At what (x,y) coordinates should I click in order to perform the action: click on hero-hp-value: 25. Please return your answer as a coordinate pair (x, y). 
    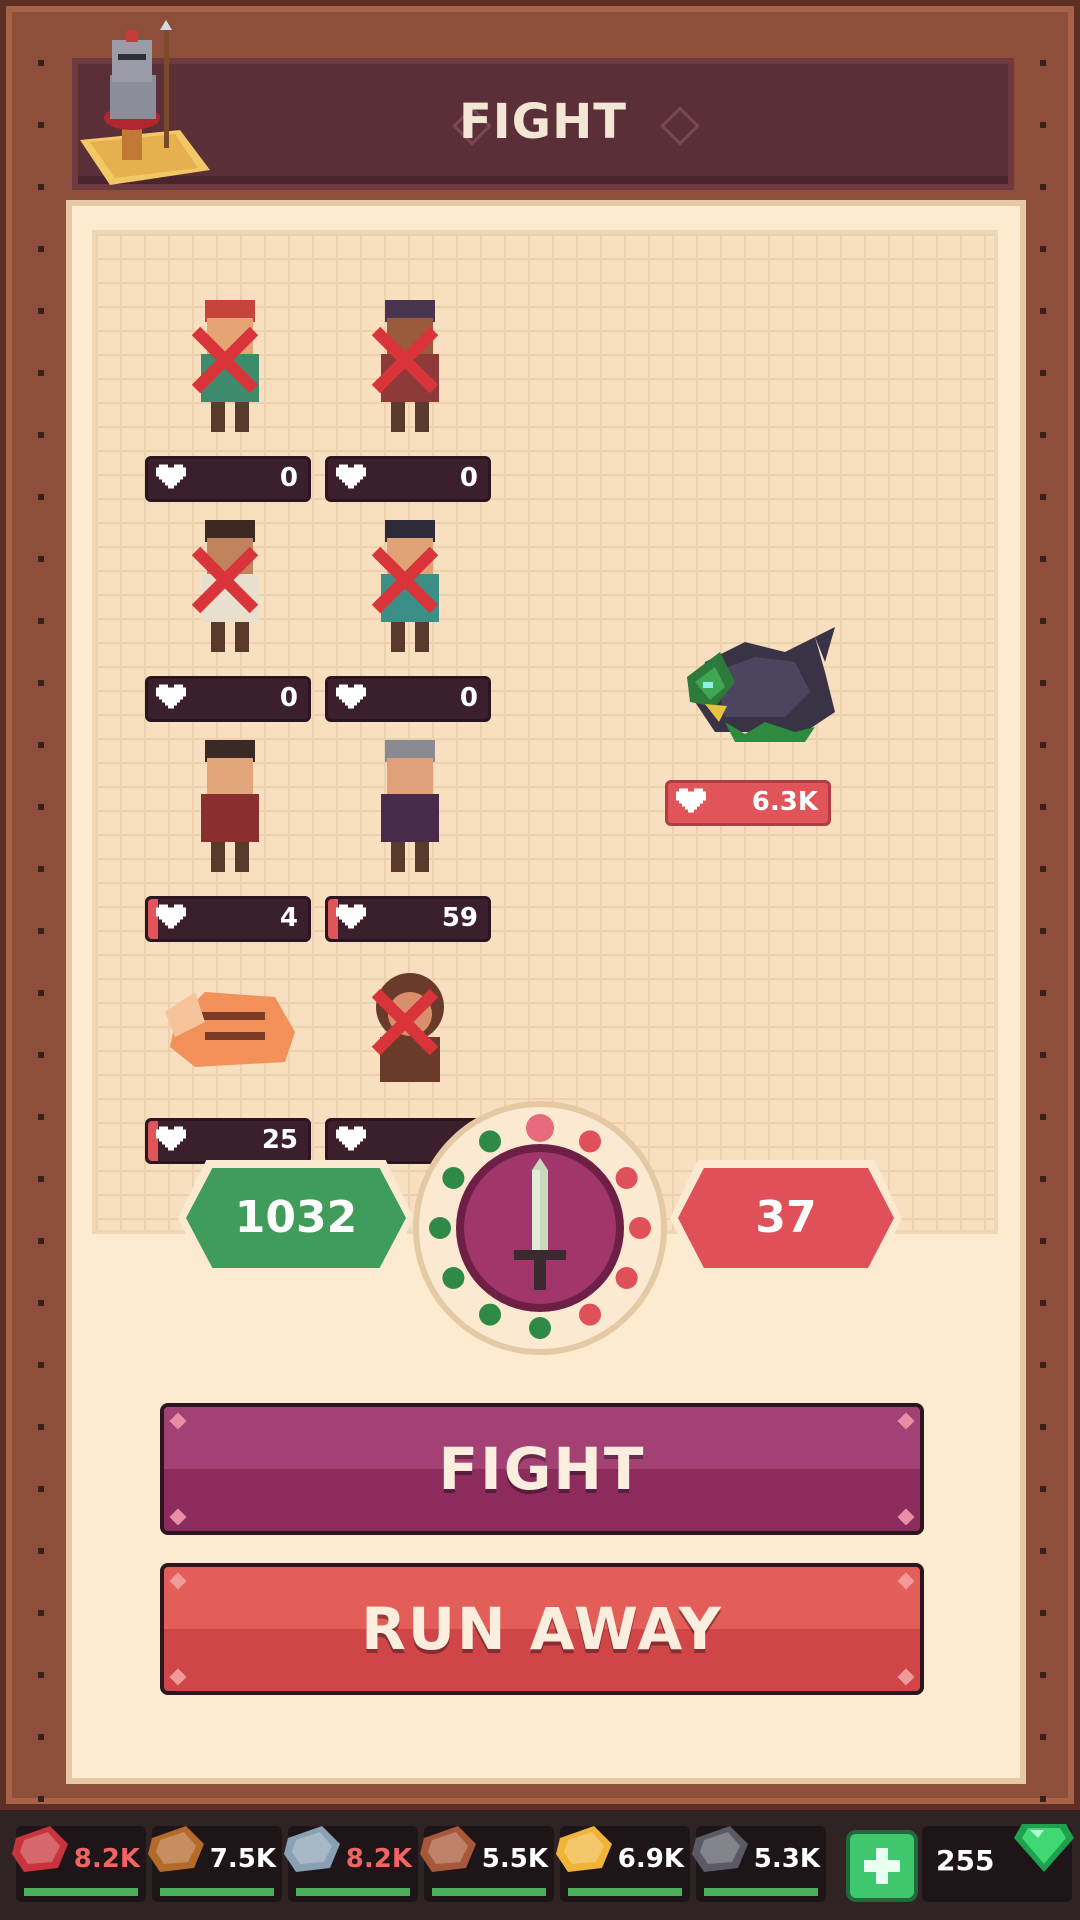
    Looking at the image, I should click on (279, 1140).